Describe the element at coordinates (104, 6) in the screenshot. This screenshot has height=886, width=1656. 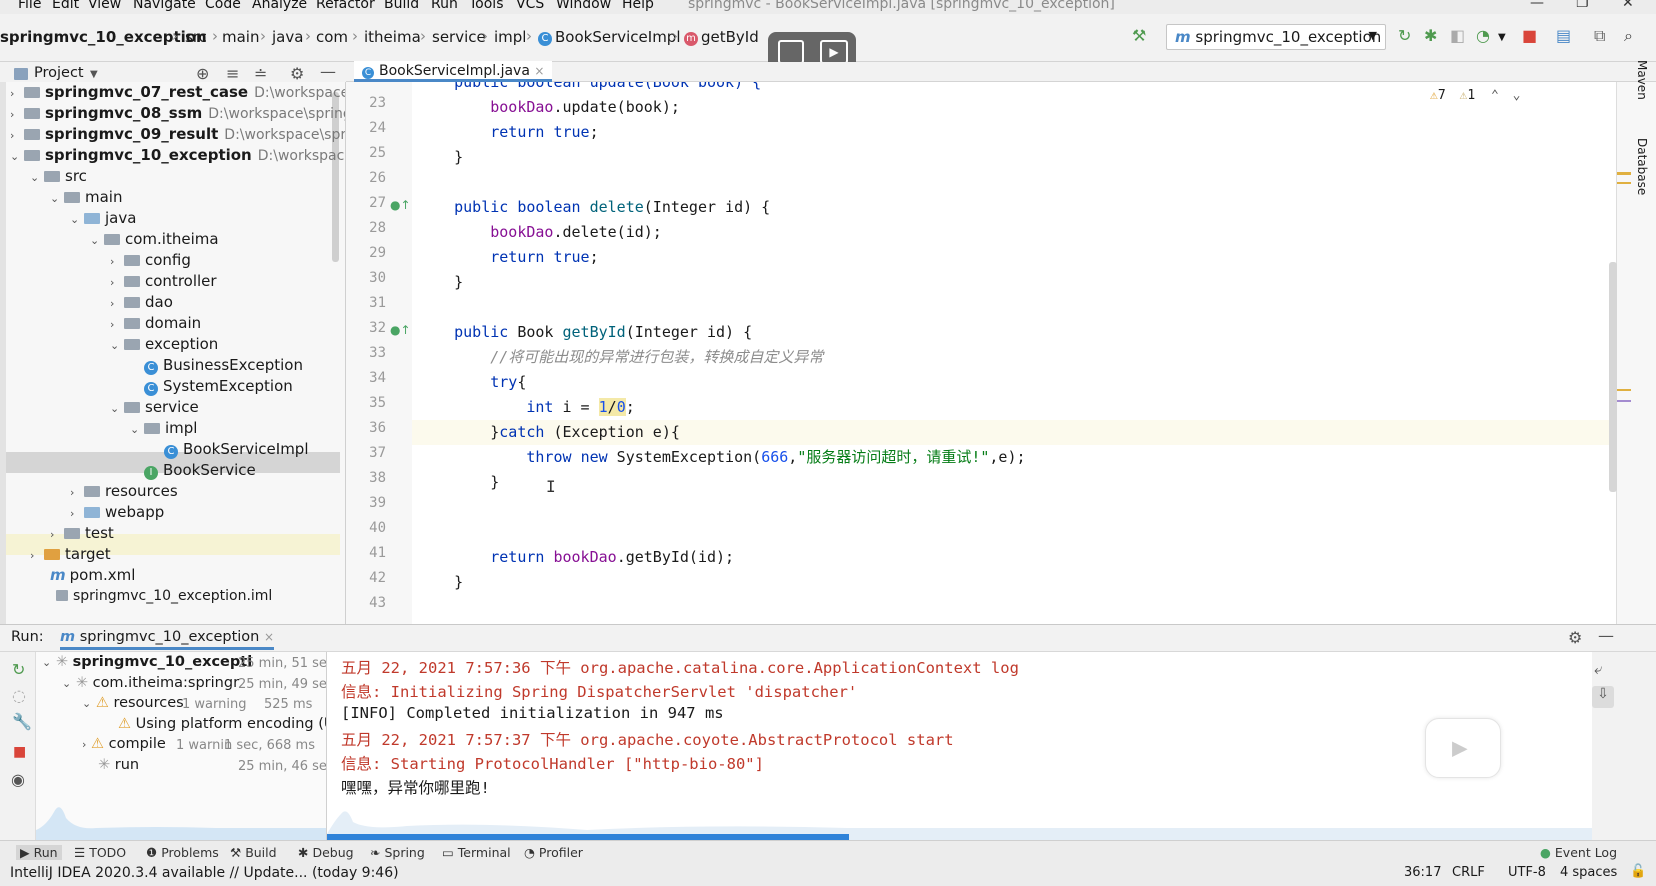
I see `menu-view: View` at that location.